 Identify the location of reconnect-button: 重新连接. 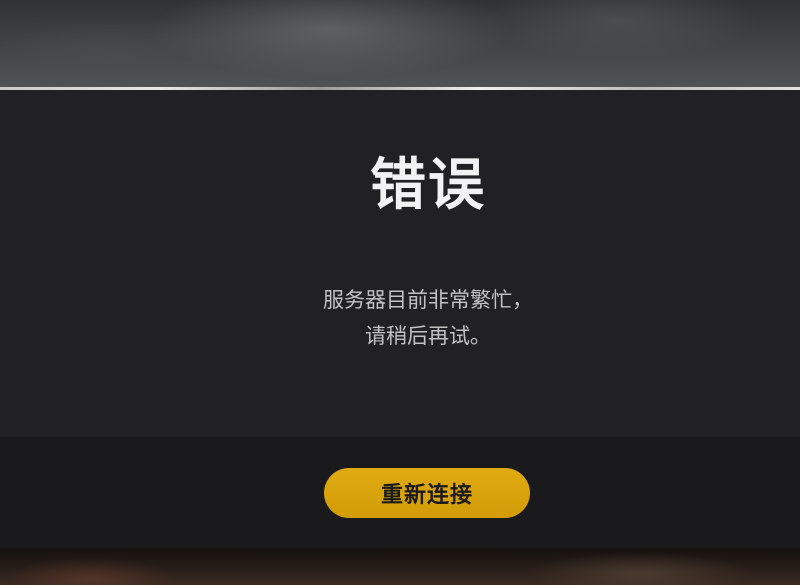
(427, 493).